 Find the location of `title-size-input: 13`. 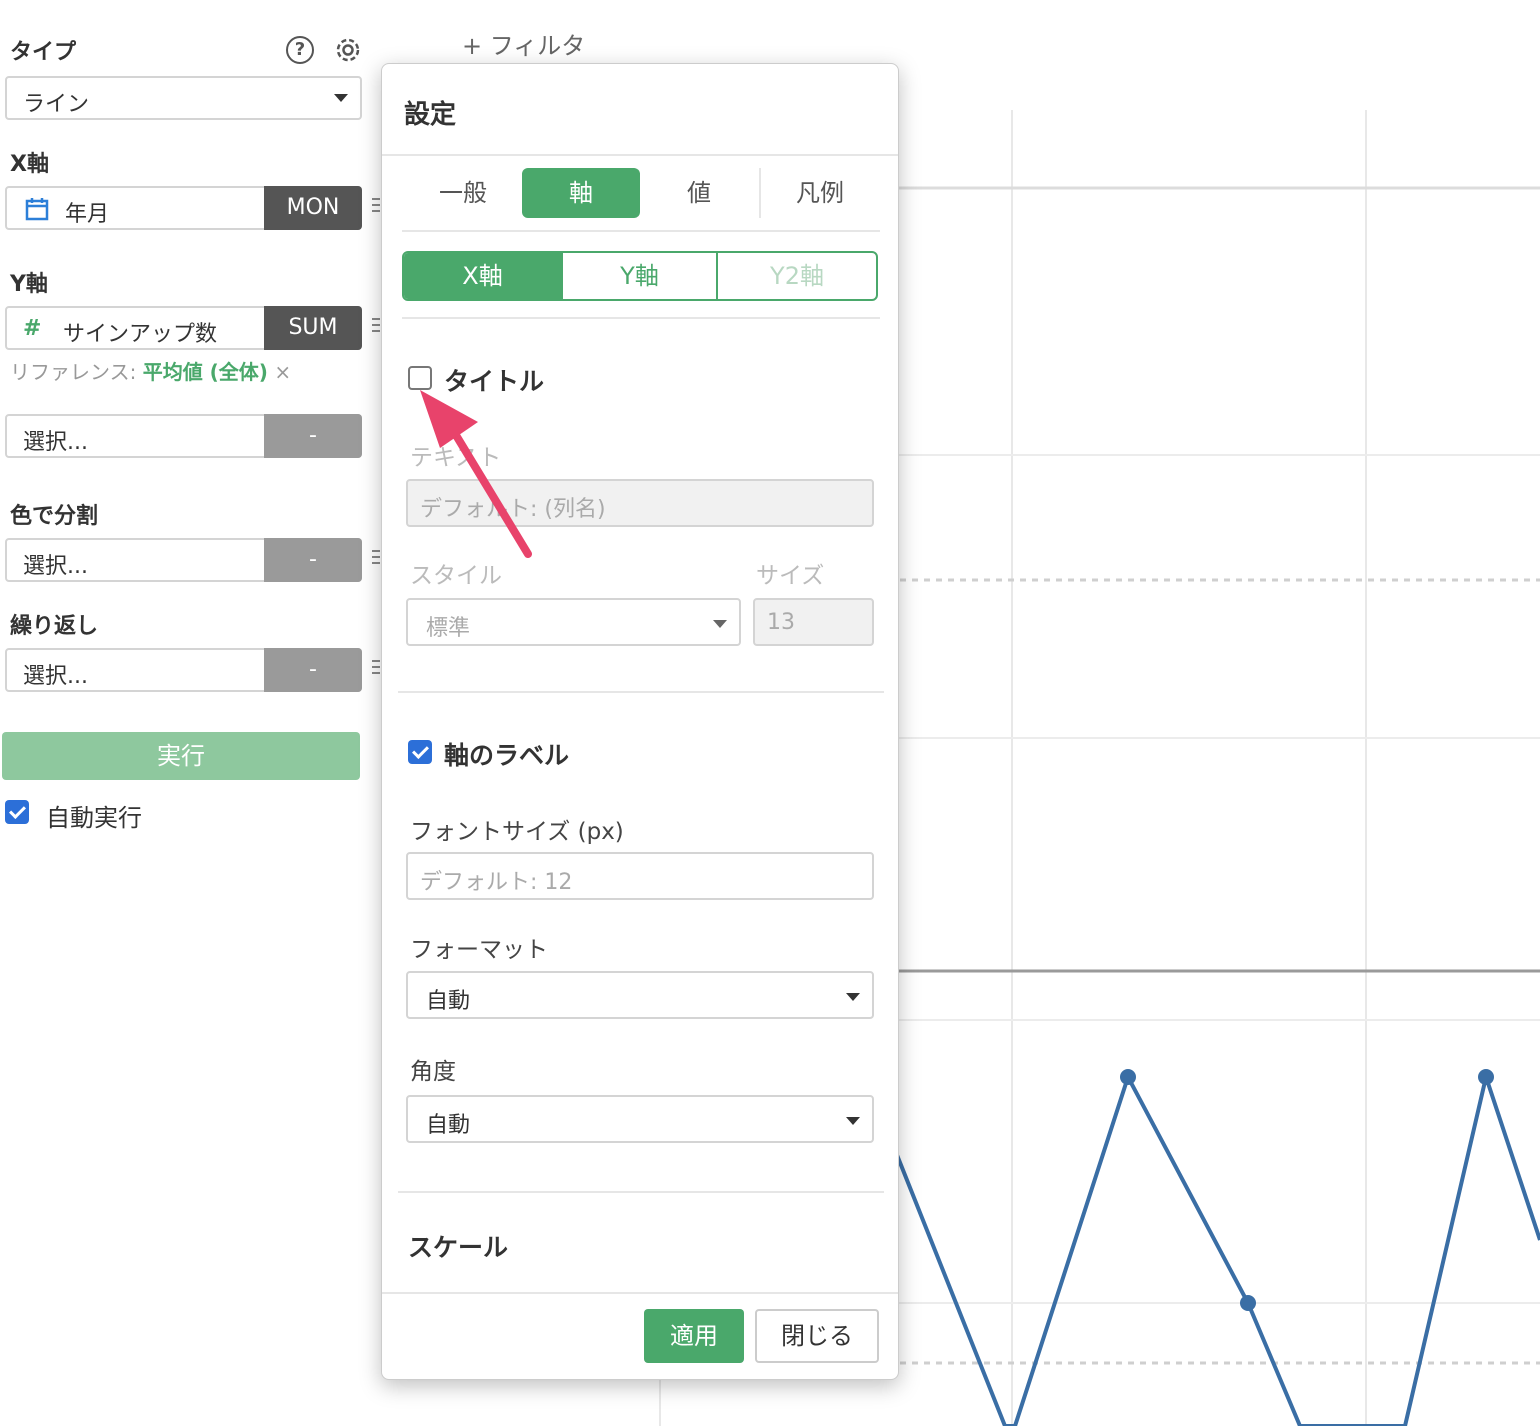

title-size-input: 13 is located at coordinates (813, 622).